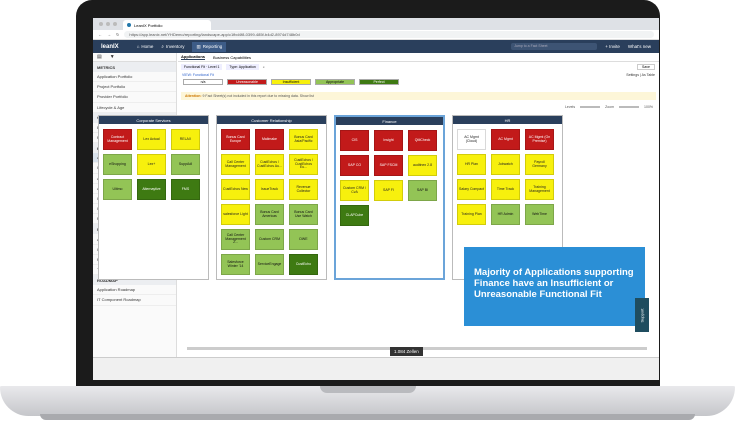  Describe the element at coordinates (303, 264) in the screenshot. I see `application-tile: CustEcho` at that location.